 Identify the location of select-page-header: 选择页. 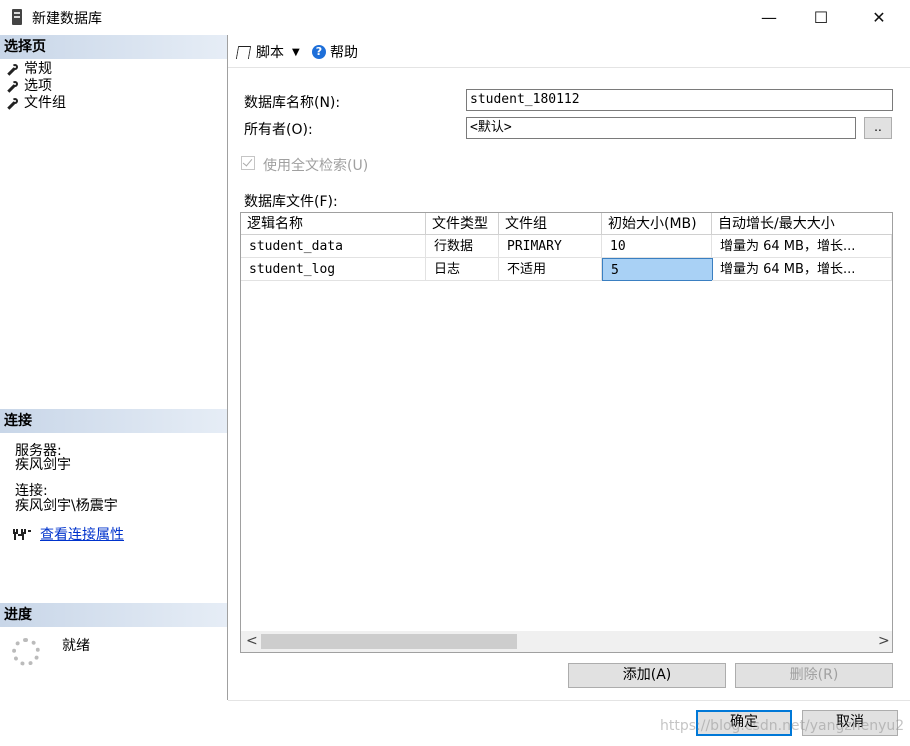
(113, 47).